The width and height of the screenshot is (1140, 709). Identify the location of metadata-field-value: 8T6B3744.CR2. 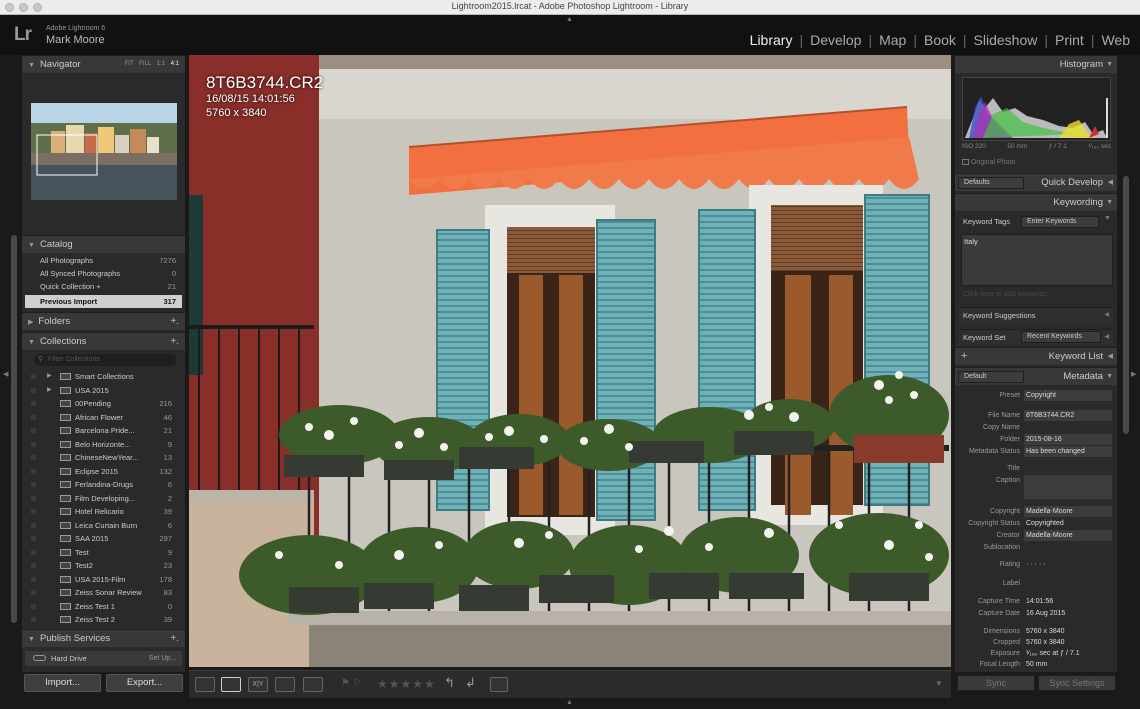
(1068, 415).